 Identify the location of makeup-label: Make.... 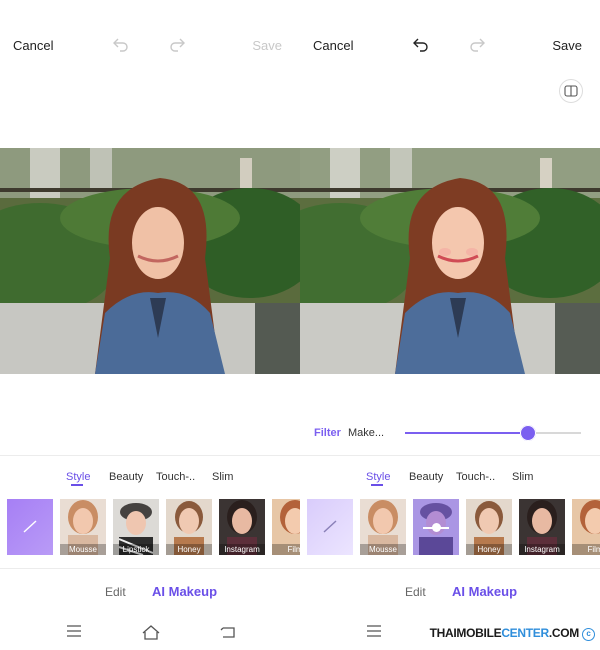
(366, 433).